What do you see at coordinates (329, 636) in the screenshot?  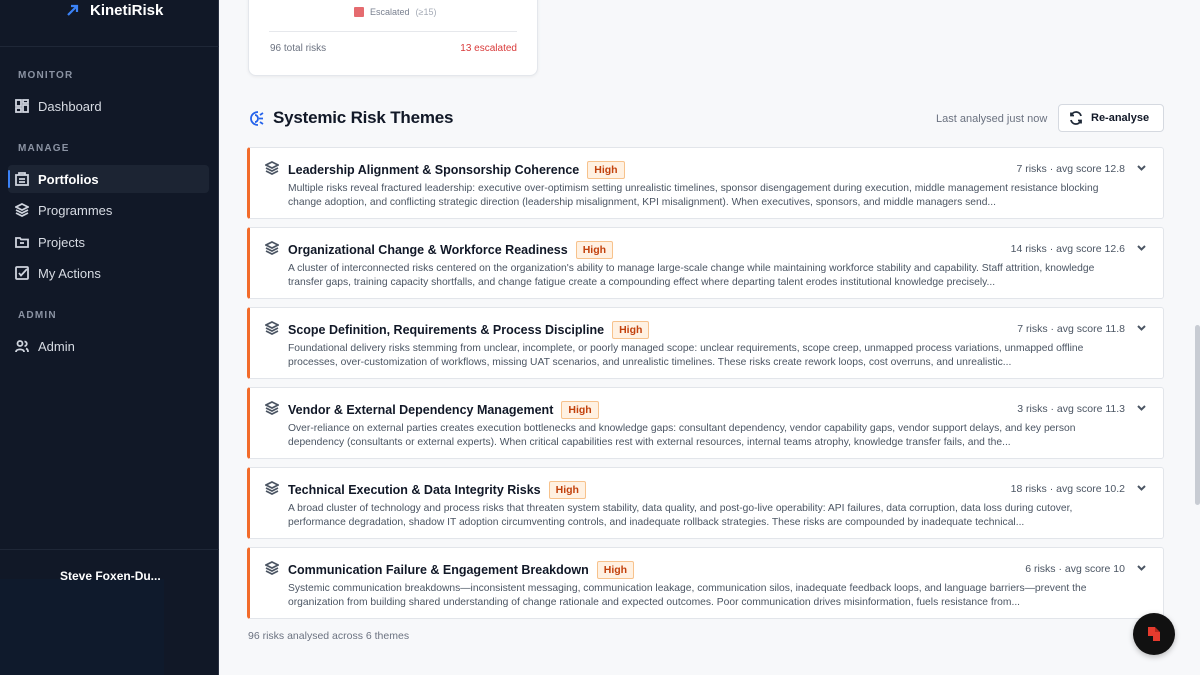 I see `themes-footer-note: 96 risks analysed across 6 themes` at bounding box center [329, 636].